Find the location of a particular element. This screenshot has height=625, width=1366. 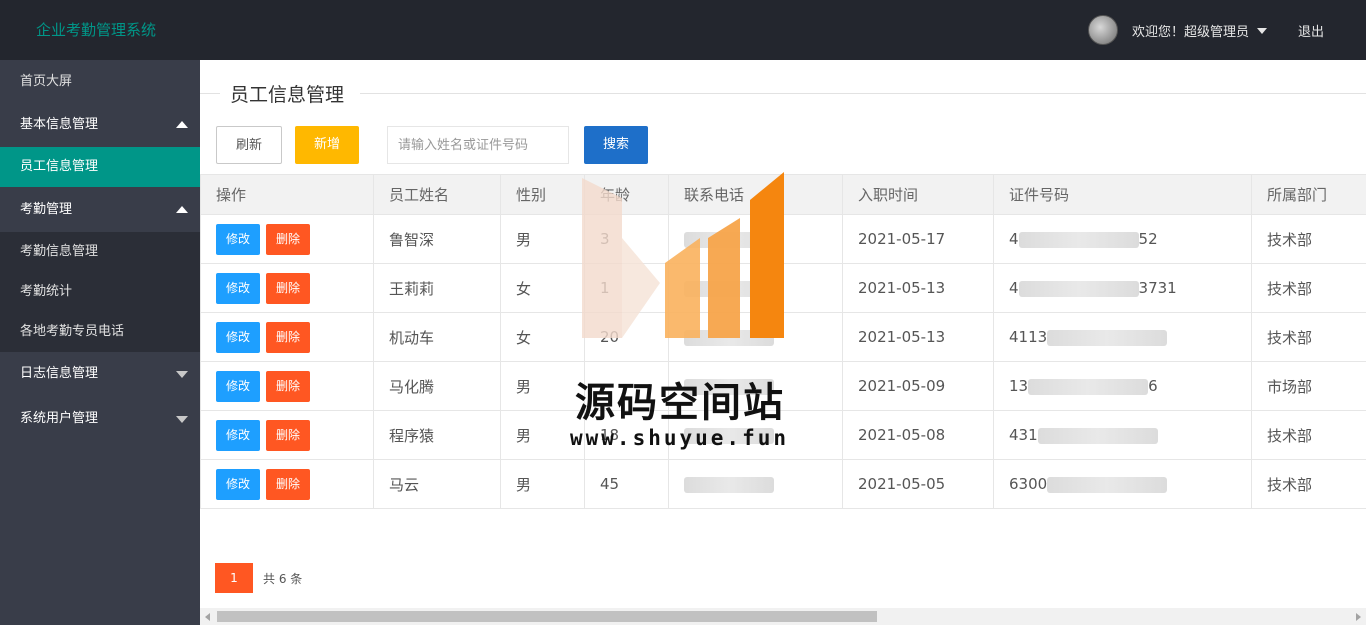

hire-date-cell: 2021-05-08 is located at coordinates (918, 435).